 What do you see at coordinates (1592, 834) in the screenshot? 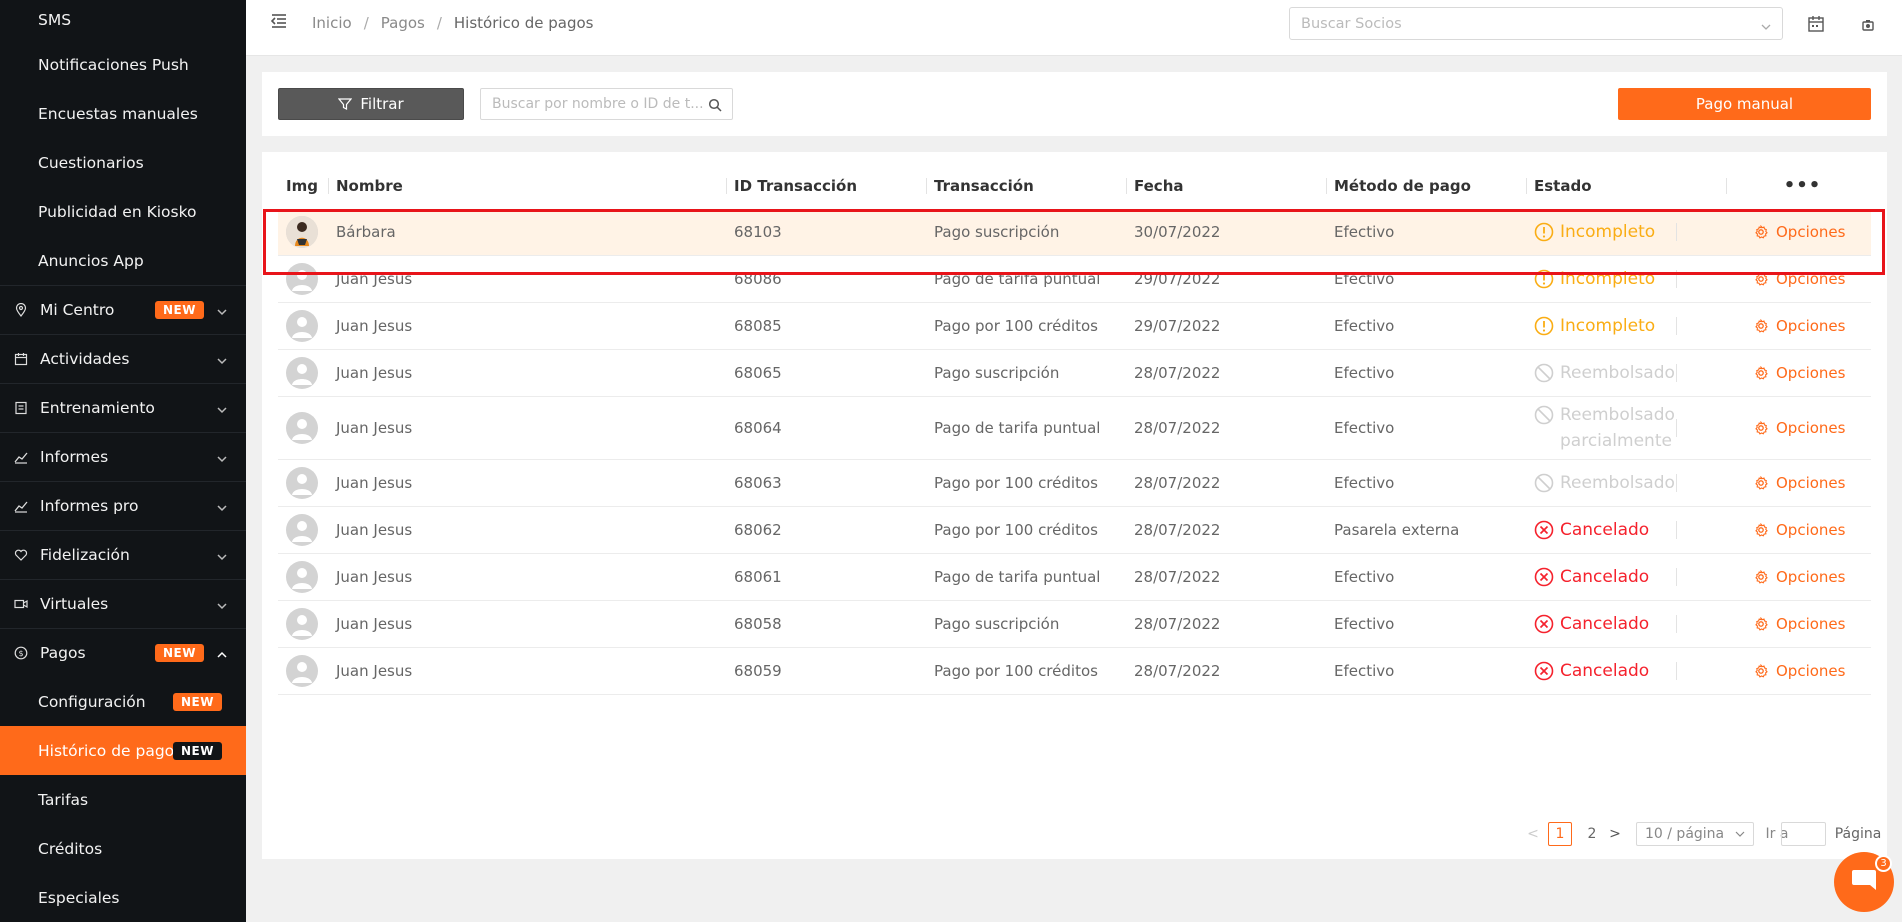
I see `pagination-page-2: 2` at bounding box center [1592, 834].